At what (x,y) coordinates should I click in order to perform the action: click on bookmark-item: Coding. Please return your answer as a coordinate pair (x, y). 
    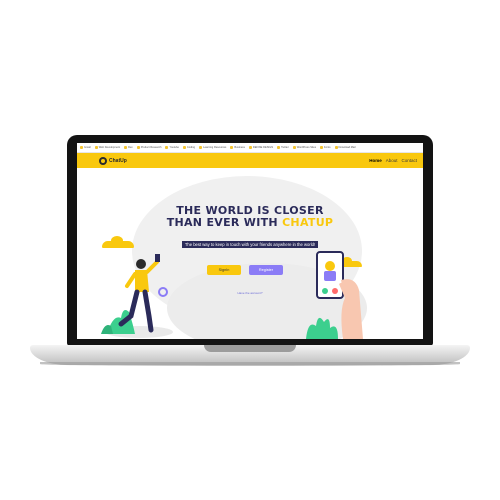
    Looking at the image, I should click on (189, 147).